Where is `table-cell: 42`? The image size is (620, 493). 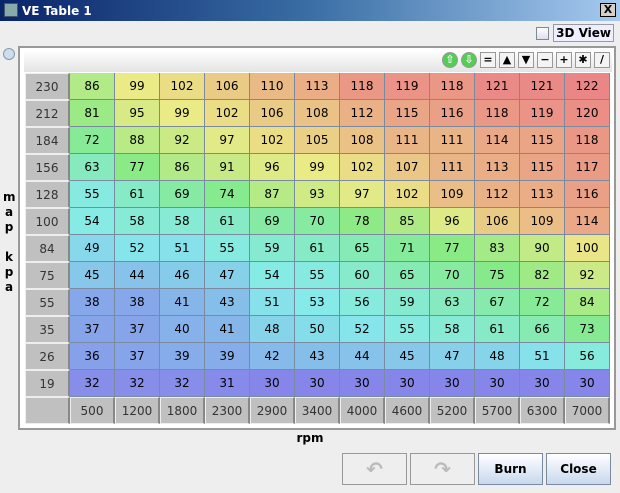
table-cell: 42 is located at coordinates (272, 356).